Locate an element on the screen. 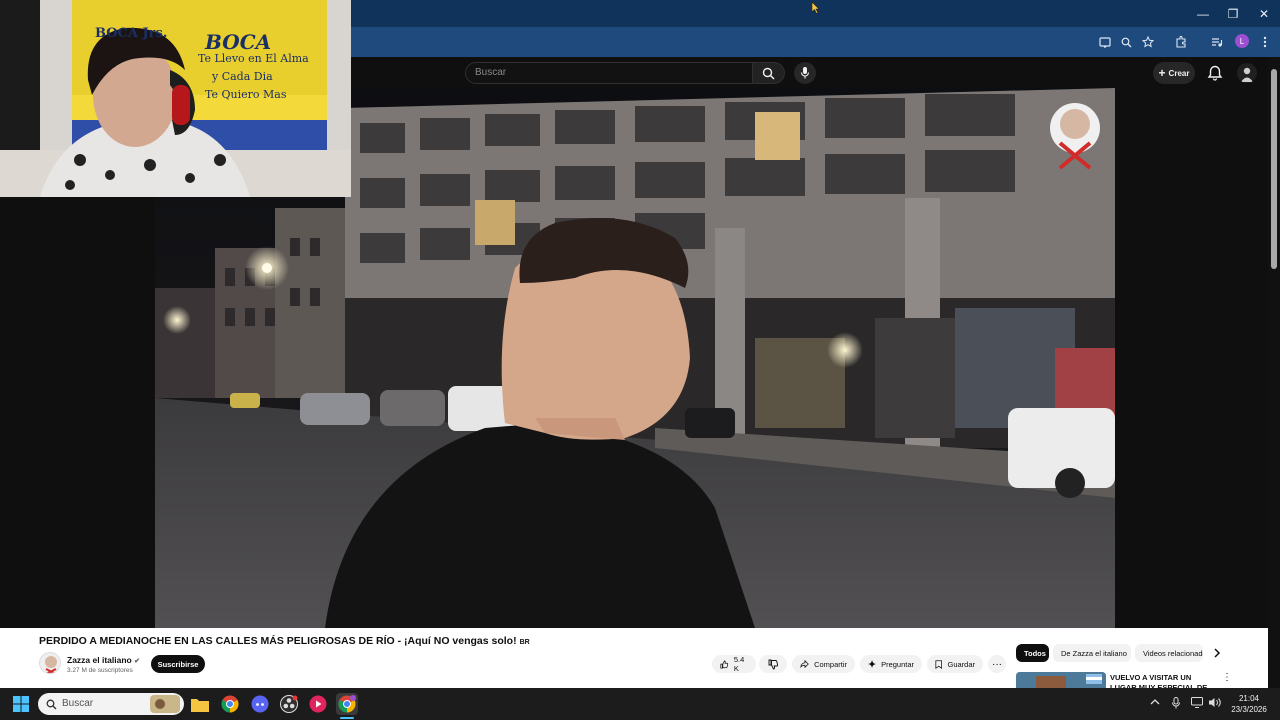 Image resolution: width=1280 pixels, height=720 pixels. extensions-icon is located at coordinates (1181, 42).